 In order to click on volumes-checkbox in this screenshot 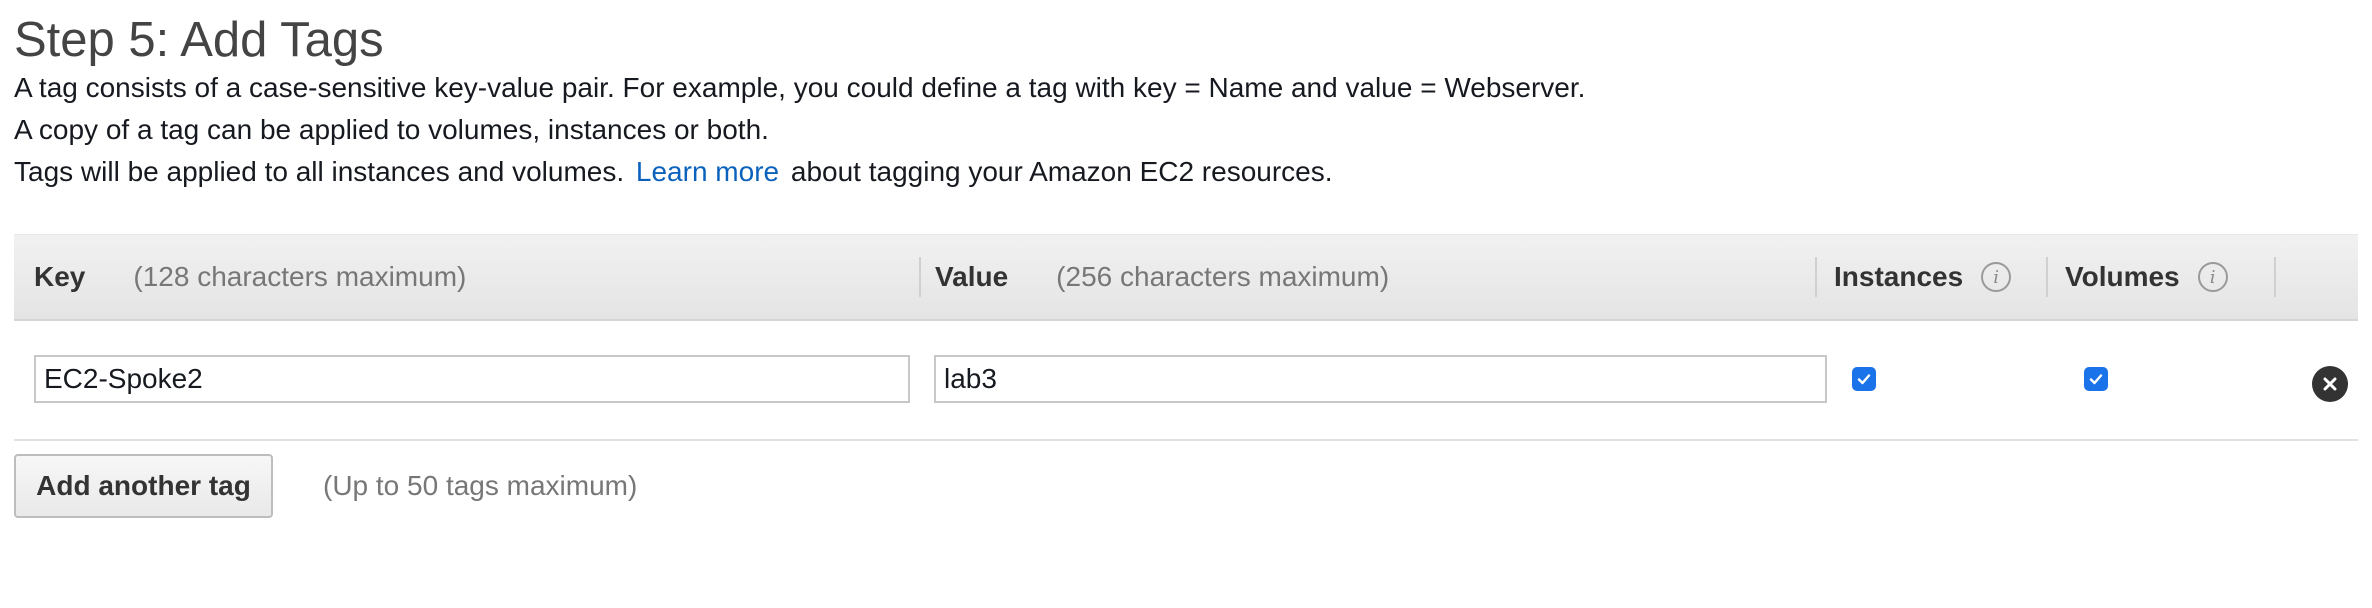, I will do `click(2096, 379)`.